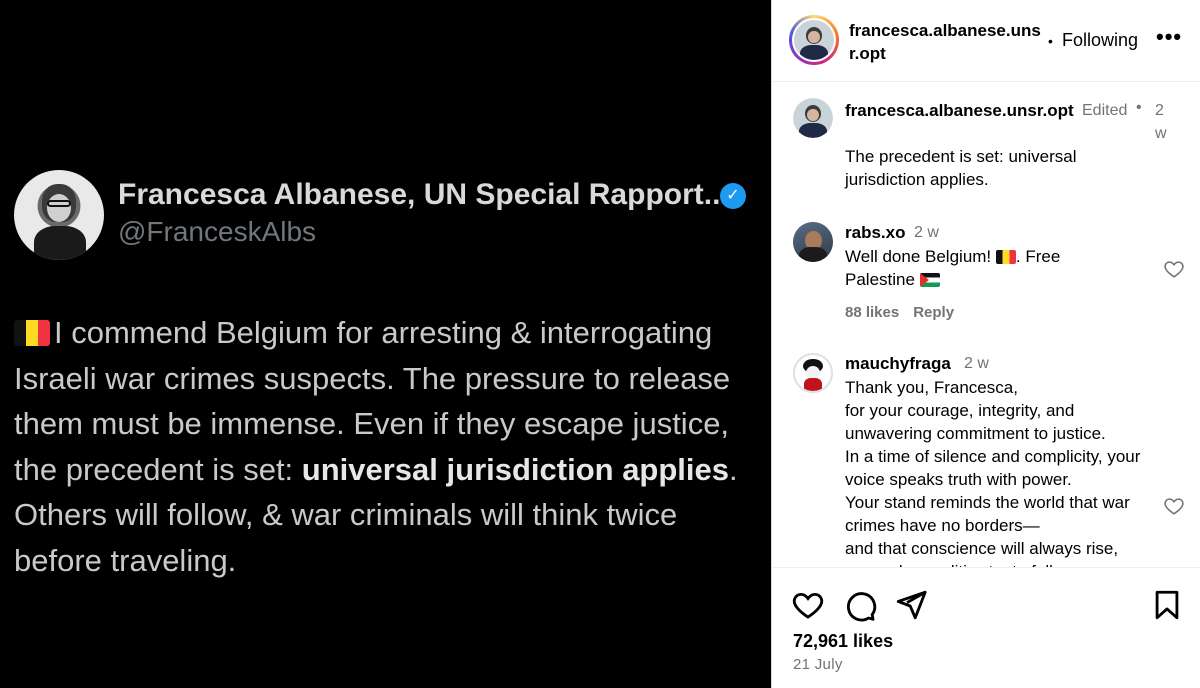  What do you see at coordinates (733, 196) in the screenshot?
I see `verified-badge-icon: ✓` at bounding box center [733, 196].